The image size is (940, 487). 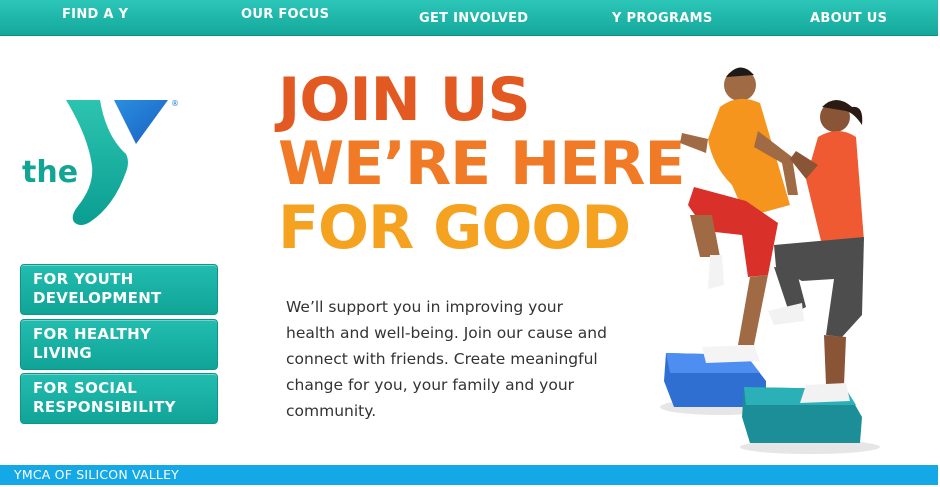 What do you see at coordinates (104, 397) in the screenshot?
I see `social-responsibility-label: FOR SOCIAL RESPONSIBILITY` at bounding box center [104, 397].